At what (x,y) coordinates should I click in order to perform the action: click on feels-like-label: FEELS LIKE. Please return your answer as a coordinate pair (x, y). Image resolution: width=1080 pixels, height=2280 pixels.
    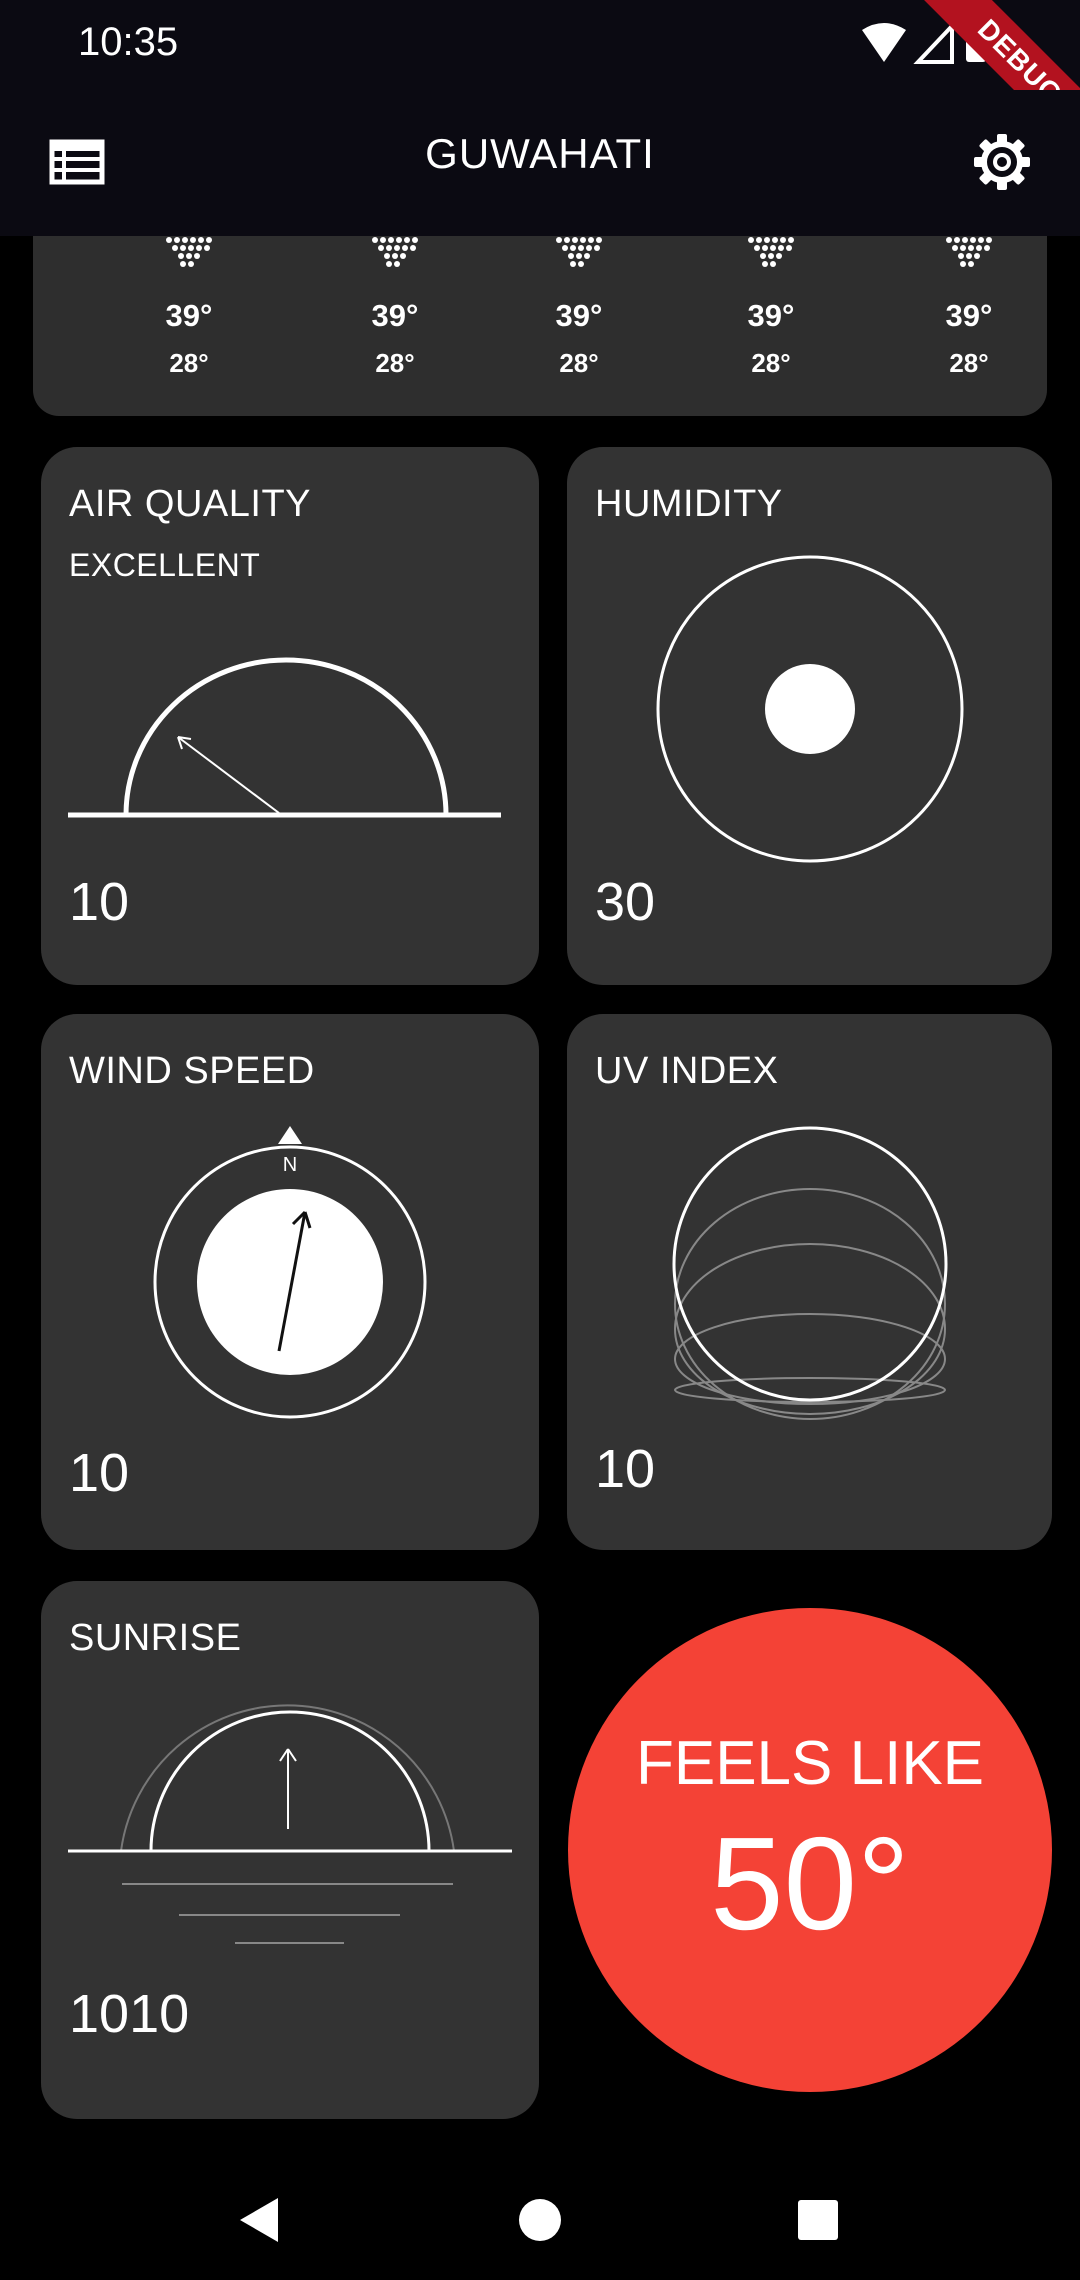
    Looking at the image, I should click on (810, 1763).